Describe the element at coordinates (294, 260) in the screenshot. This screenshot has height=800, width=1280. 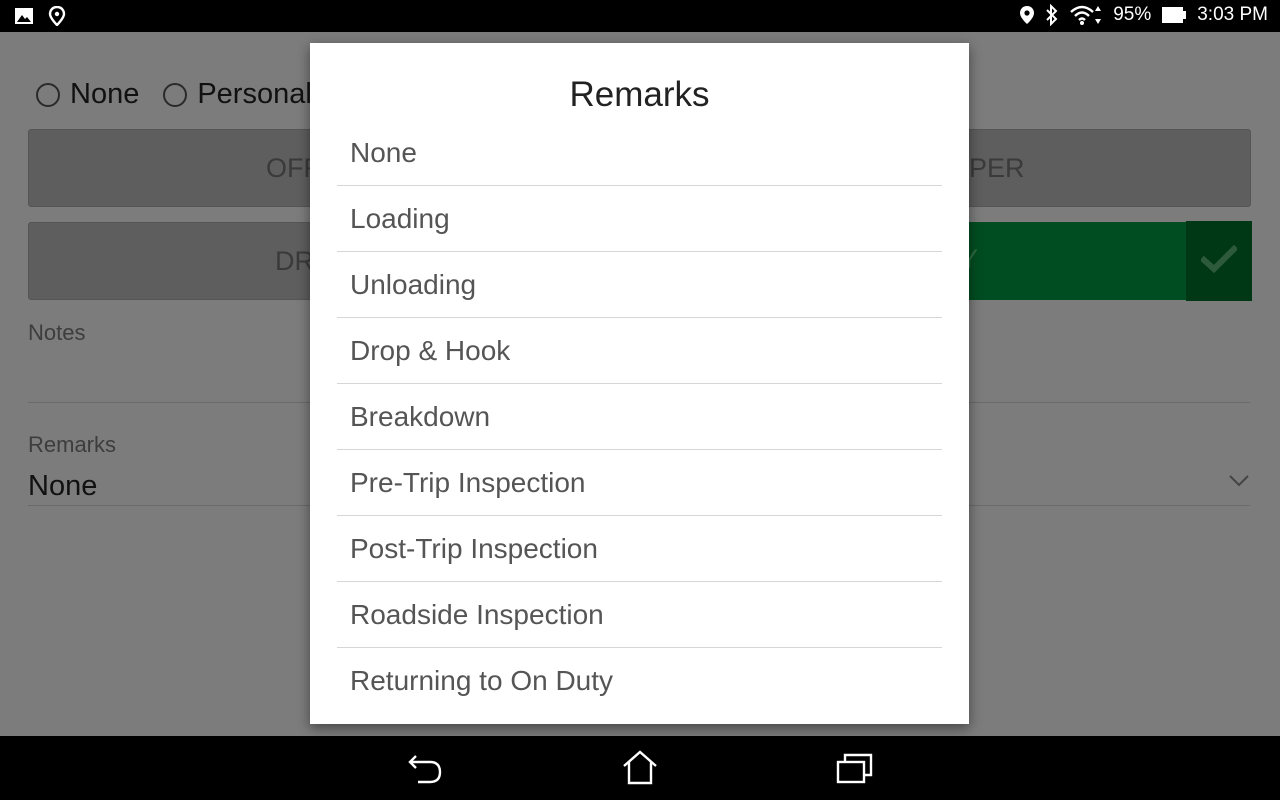
I see `driving-label: DR` at that location.